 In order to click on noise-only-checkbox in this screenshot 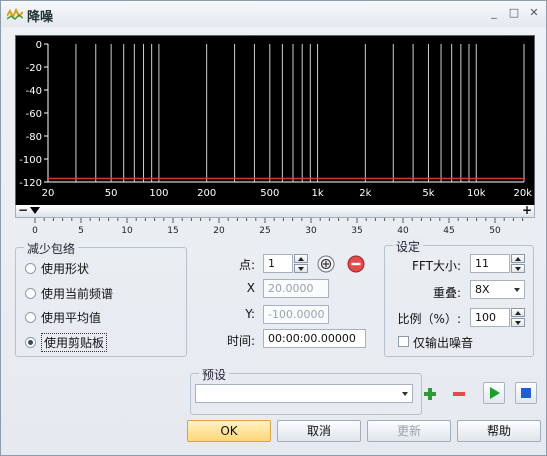, I will do `click(403, 341)`.